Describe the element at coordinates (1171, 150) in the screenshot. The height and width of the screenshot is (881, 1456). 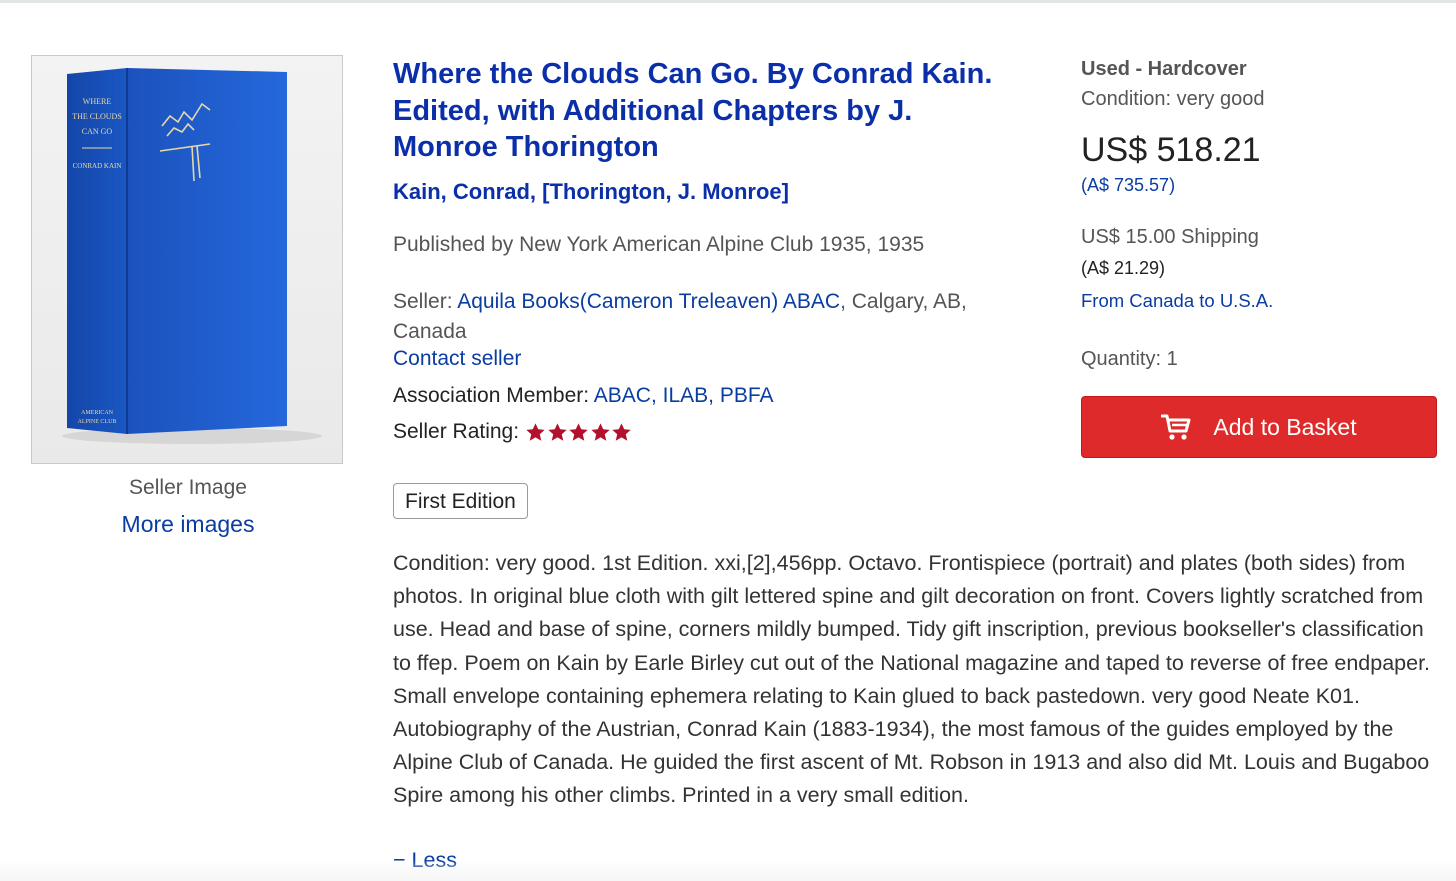
I see `price: US$ 518.21` at that location.